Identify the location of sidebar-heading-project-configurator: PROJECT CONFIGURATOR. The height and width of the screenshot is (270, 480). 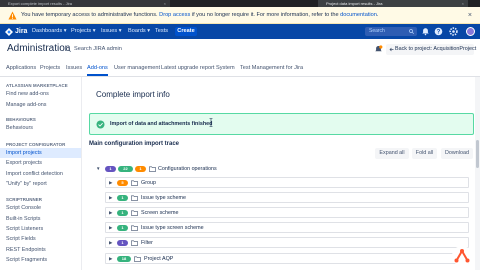
(36, 144).